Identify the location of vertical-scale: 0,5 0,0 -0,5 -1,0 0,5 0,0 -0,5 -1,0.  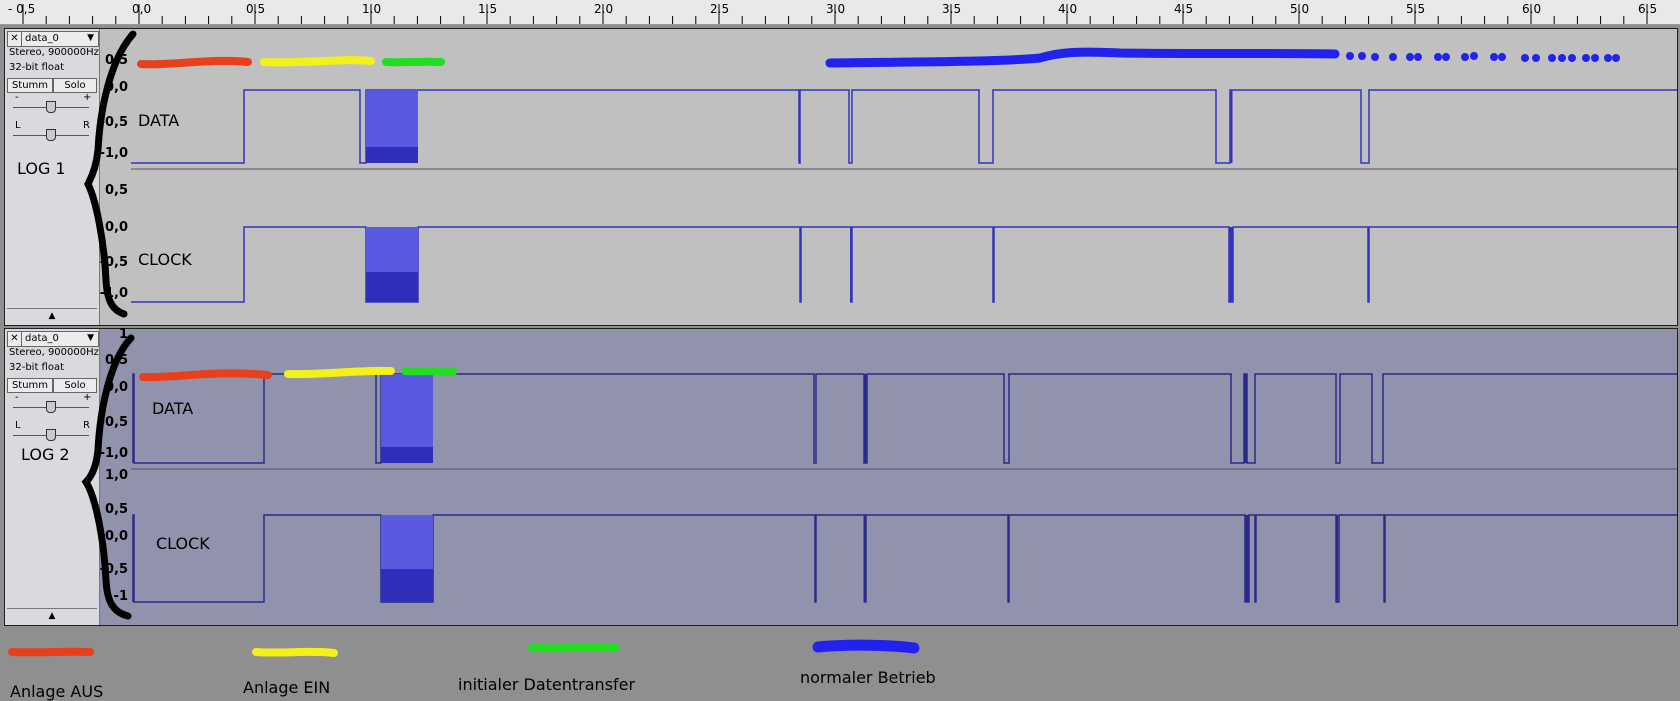
(115, 177).